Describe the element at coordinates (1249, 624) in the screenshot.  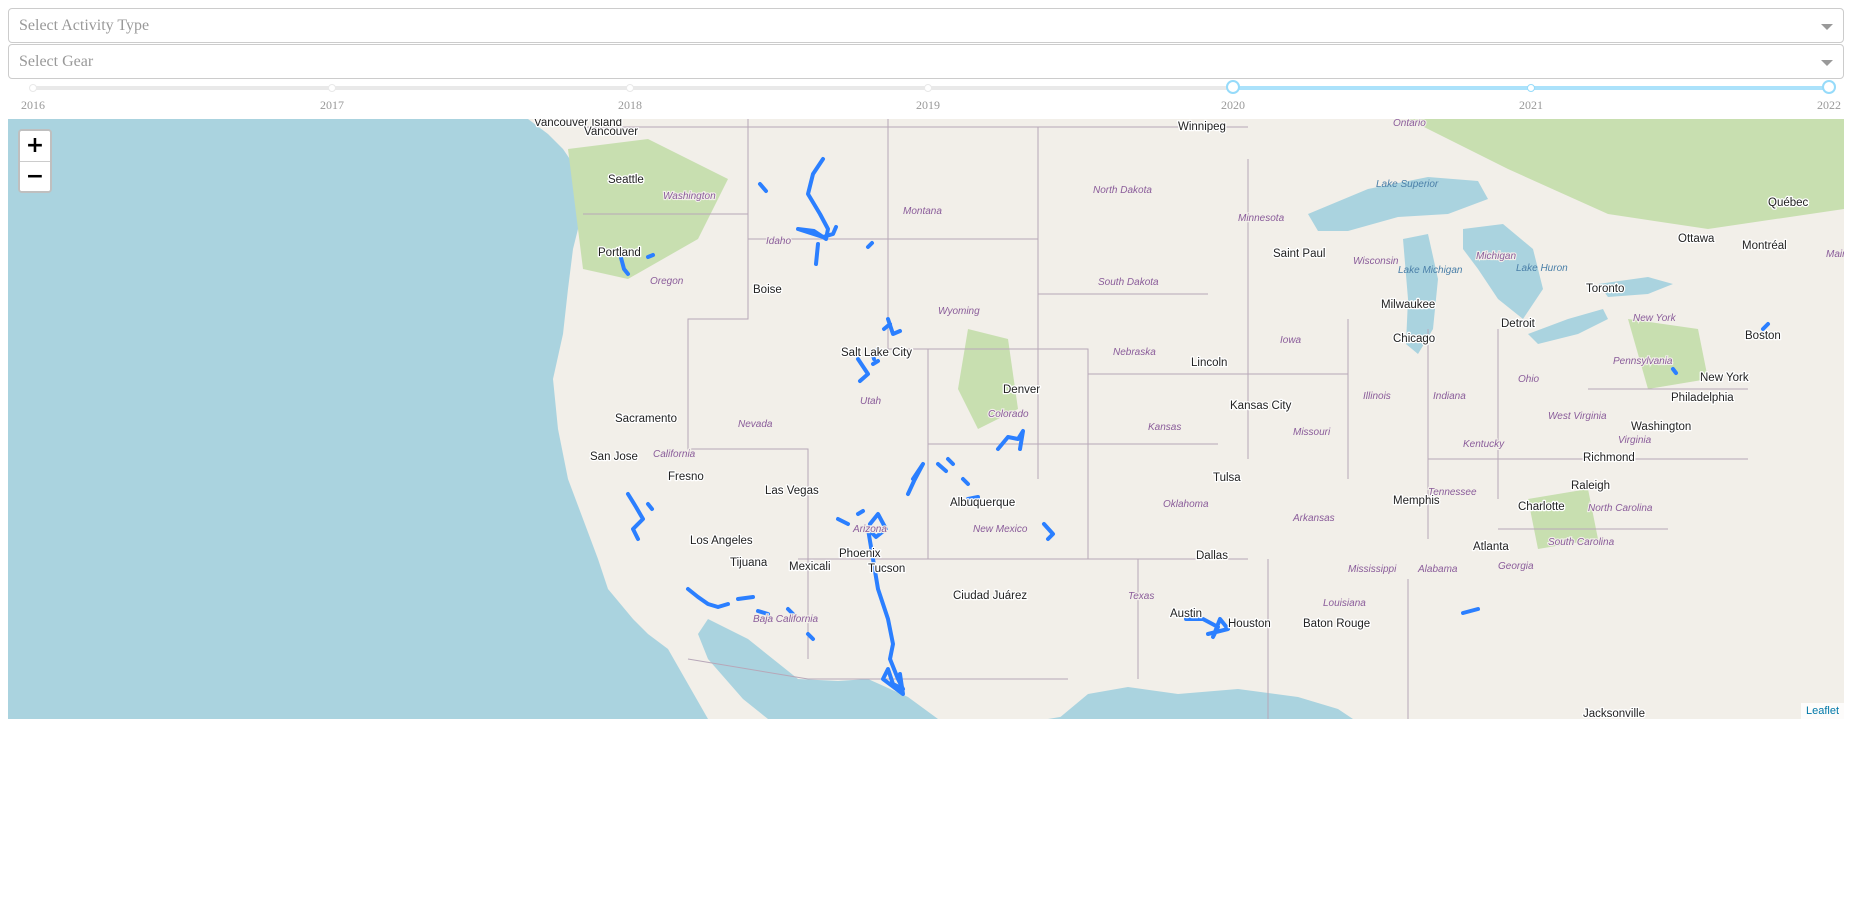
I see `city-label: Houston` at that location.